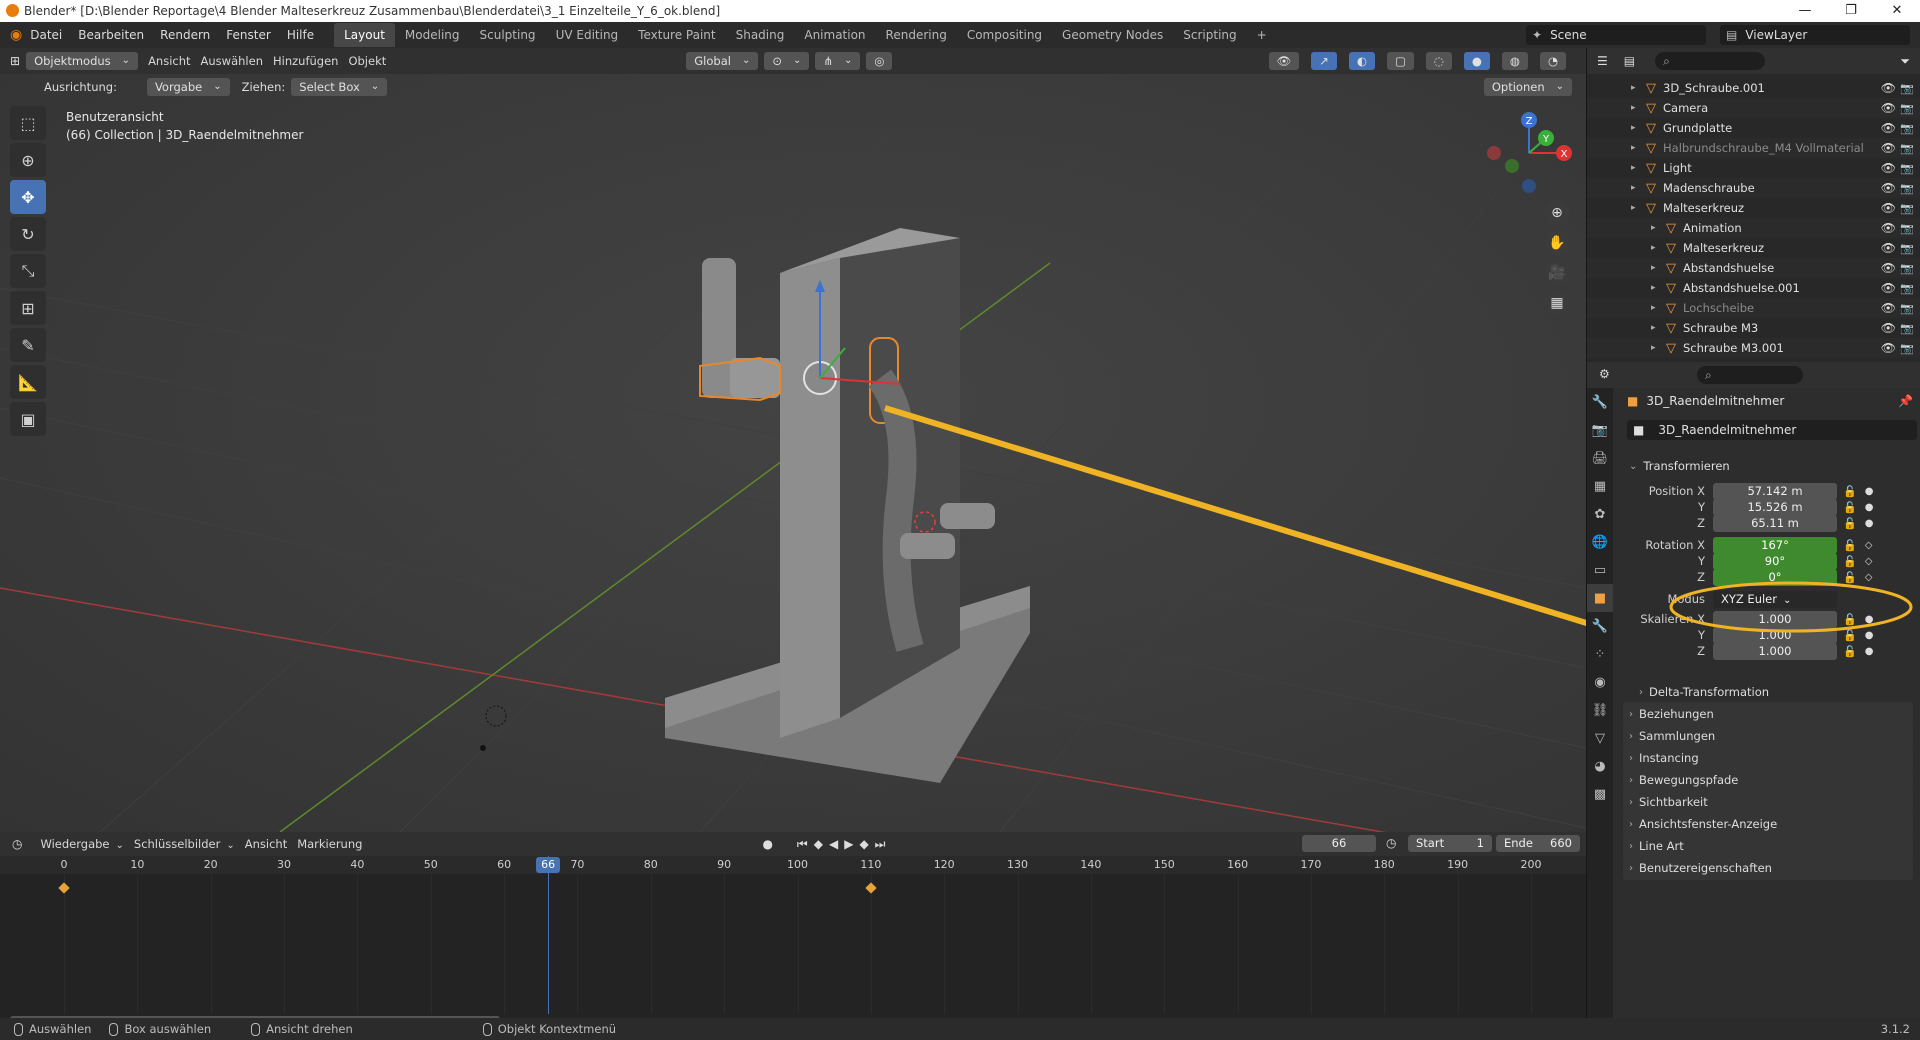 The width and height of the screenshot is (1920, 1040). What do you see at coordinates (1753, 188) in the screenshot?
I see `outliner-row: ▸ ▽ Madenschraube 👁 📷` at bounding box center [1753, 188].